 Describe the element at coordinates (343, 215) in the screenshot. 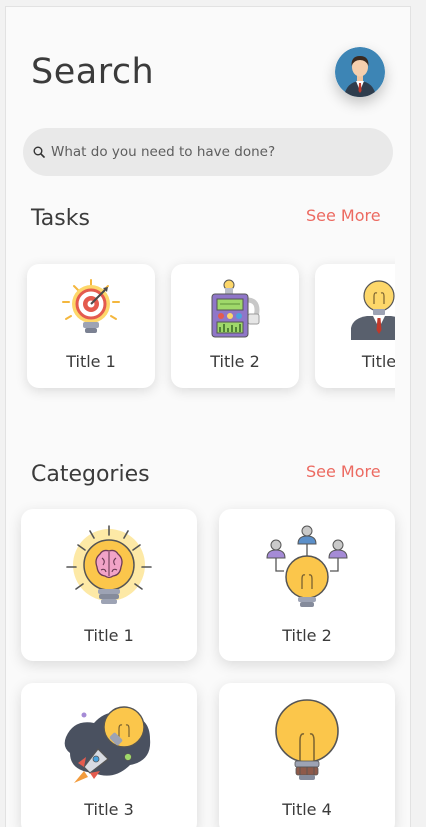

I see `tasks-see-more-link: See More` at that location.